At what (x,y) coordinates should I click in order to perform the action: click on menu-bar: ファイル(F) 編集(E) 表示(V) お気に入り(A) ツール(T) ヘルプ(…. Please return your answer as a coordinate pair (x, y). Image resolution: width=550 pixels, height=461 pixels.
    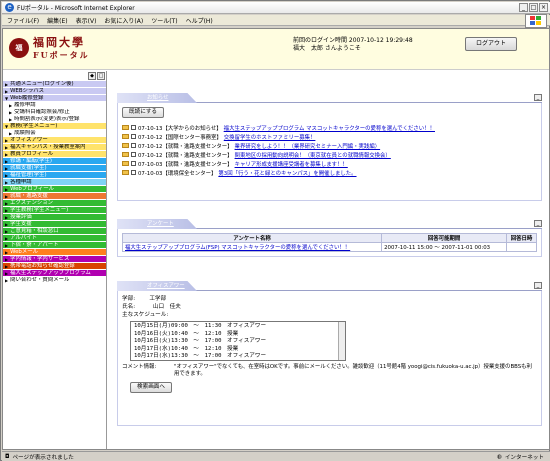
    Looking at the image, I should click on (276, 20).